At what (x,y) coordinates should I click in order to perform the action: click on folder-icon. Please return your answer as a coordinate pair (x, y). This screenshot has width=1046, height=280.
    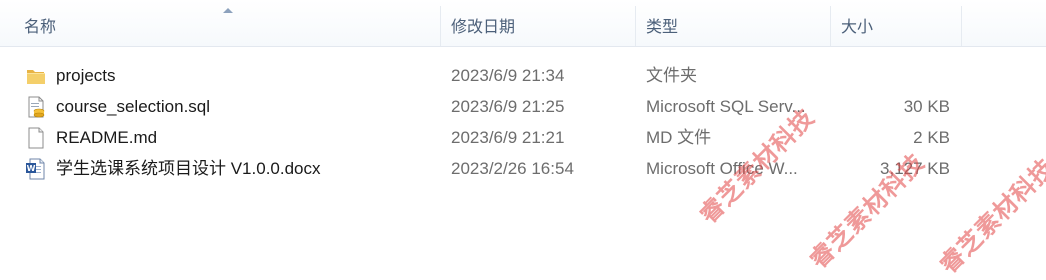
    Looking at the image, I should click on (36, 76).